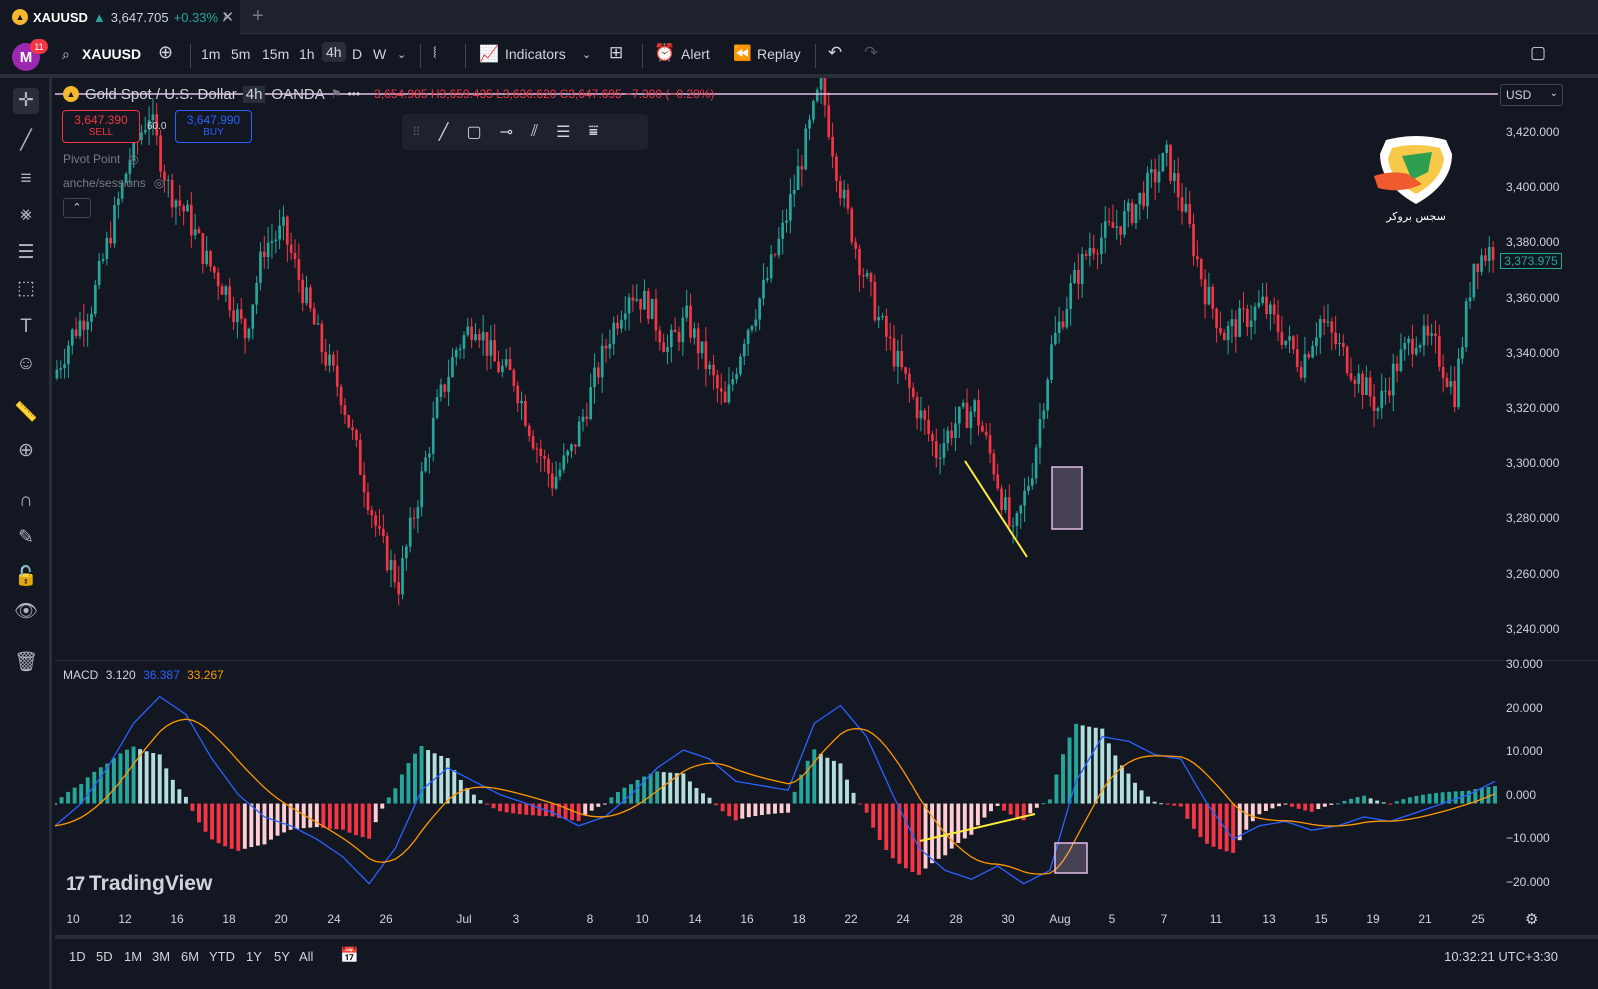 The width and height of the screenshot is (1598, 989). Describe the element at coordinates (101, 159) in the screenshot. I see `indicator-pivot-point: Pivot Point ◎` at that location.